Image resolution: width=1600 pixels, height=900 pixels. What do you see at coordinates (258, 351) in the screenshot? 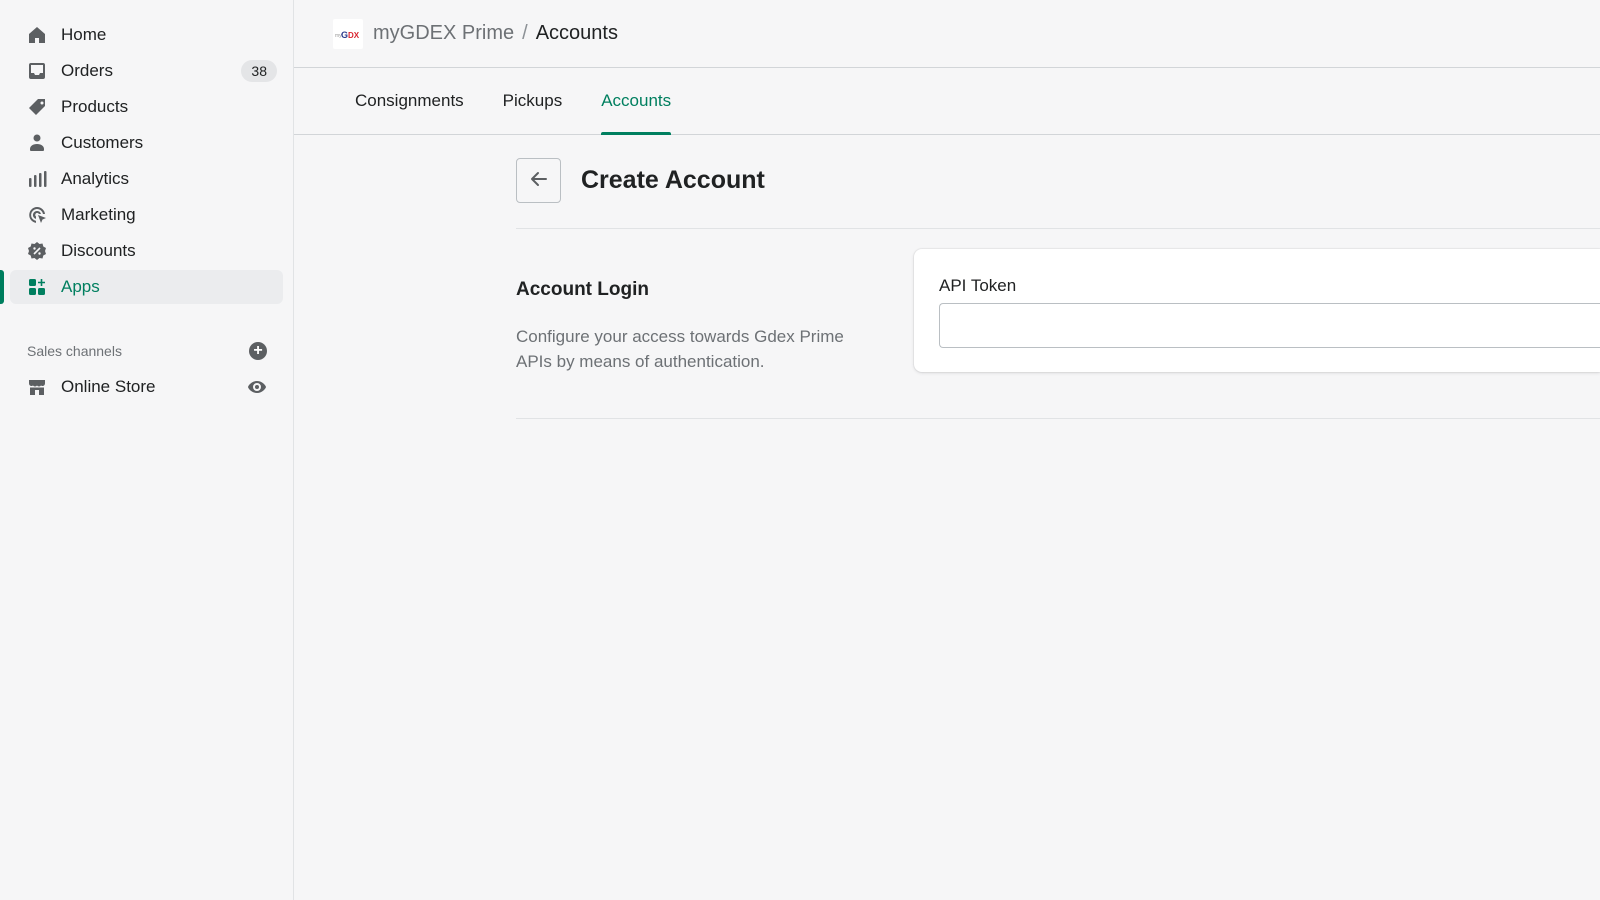
I see `plus-circle-icon: +` at bounding box center [258, 351].